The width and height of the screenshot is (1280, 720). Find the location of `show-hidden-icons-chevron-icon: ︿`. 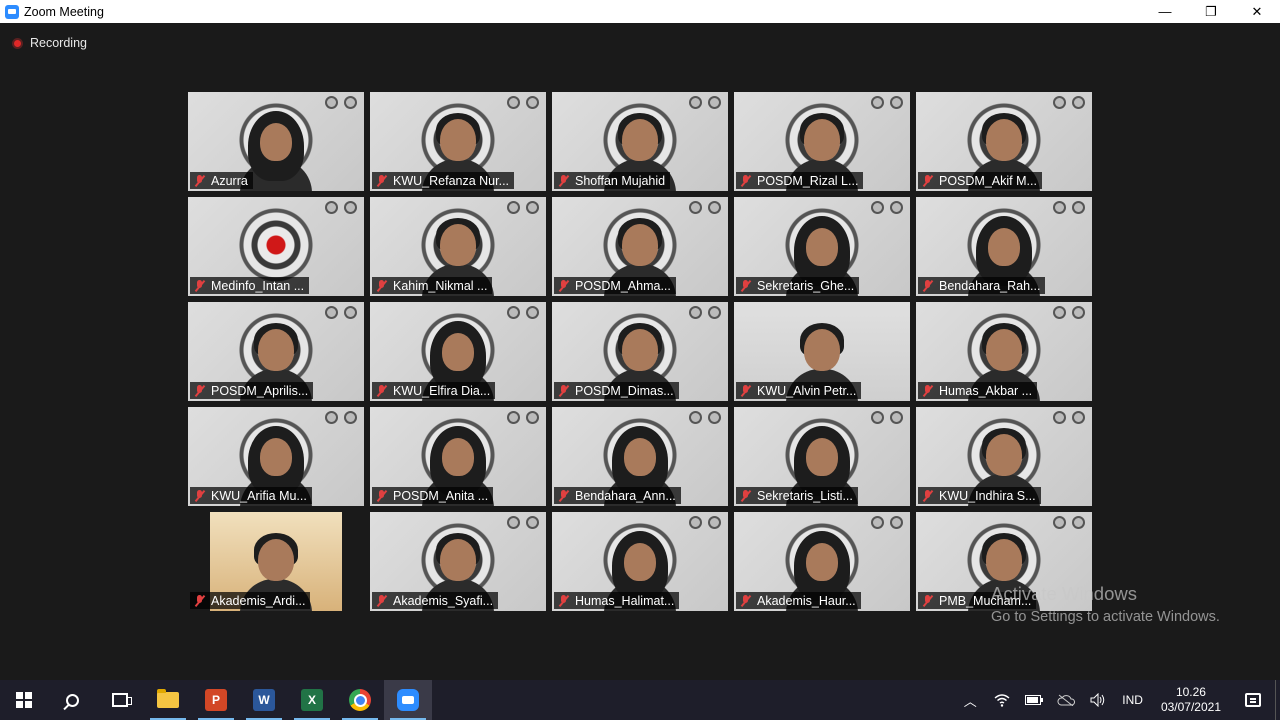

show-hidden-icons-chevron-icon: ︿ is located at coordinates (970, 700).